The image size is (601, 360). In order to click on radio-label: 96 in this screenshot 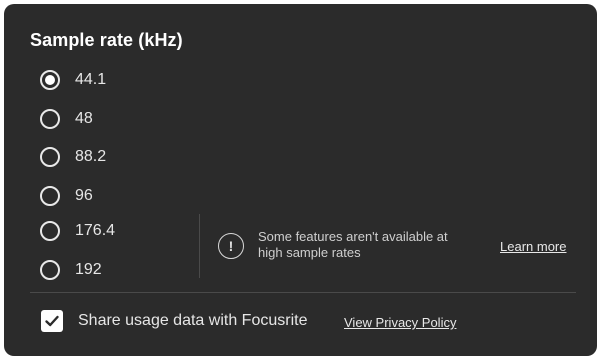, I will do `click(84, 195)`.